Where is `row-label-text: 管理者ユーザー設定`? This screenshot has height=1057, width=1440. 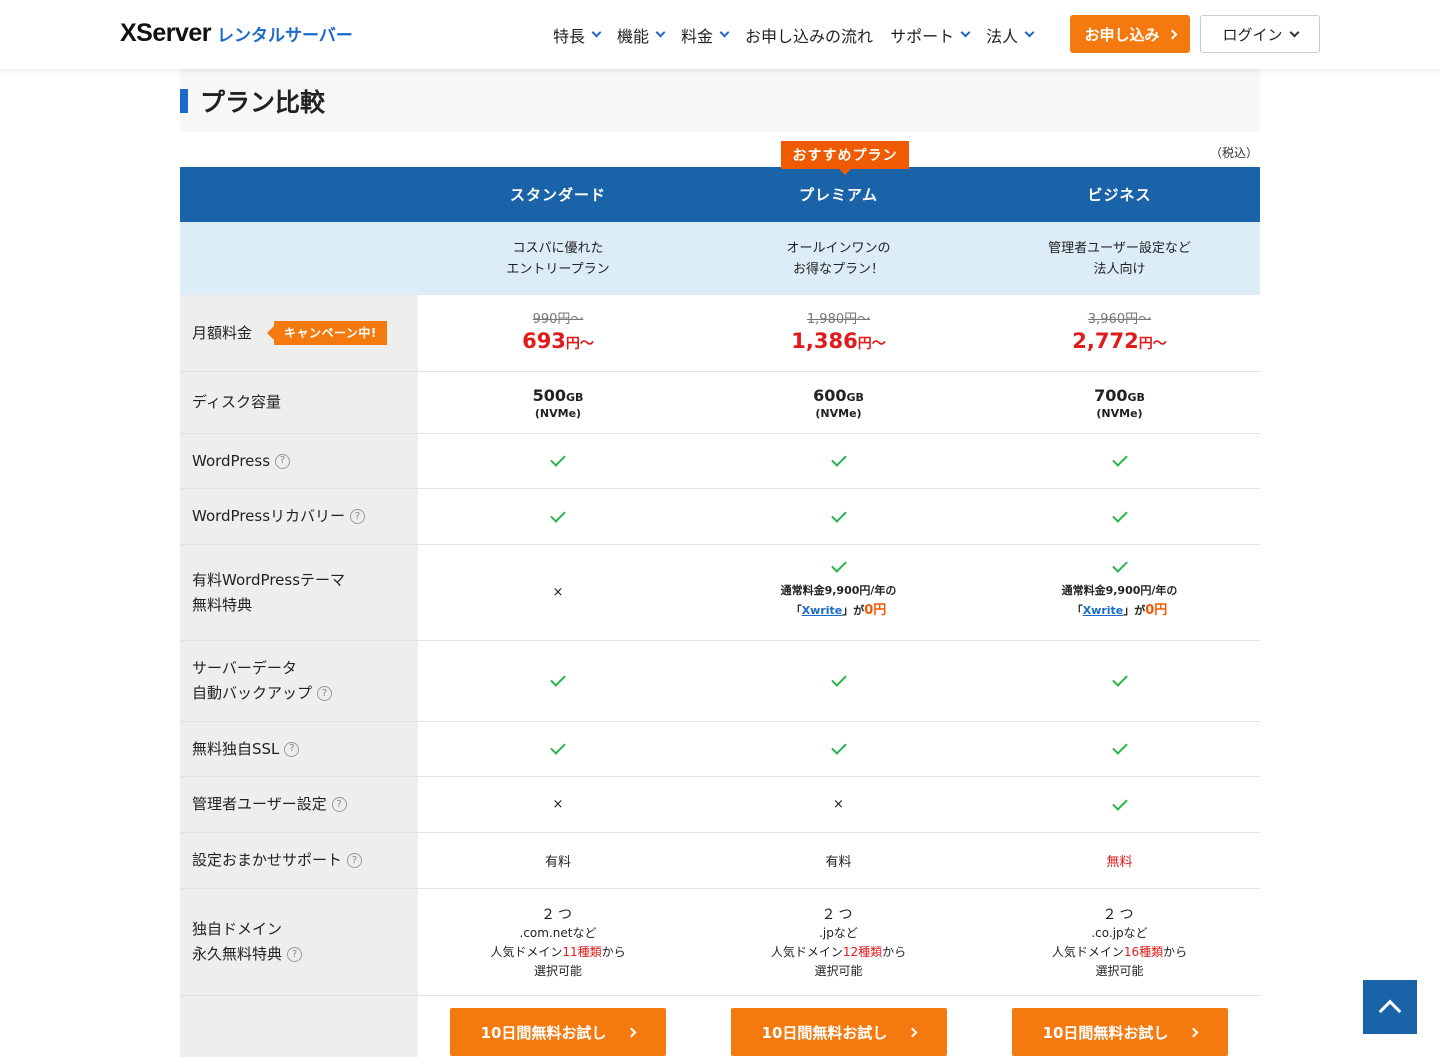 row-label-text: 管理者ユーザー設定 is located at coordinates (259, 804).